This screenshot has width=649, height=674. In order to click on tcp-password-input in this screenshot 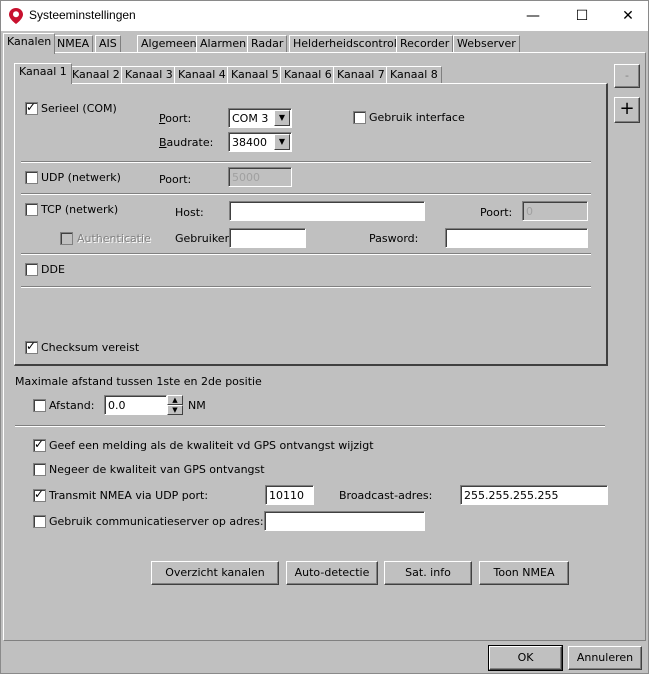, I will do `click(516, 238)`.